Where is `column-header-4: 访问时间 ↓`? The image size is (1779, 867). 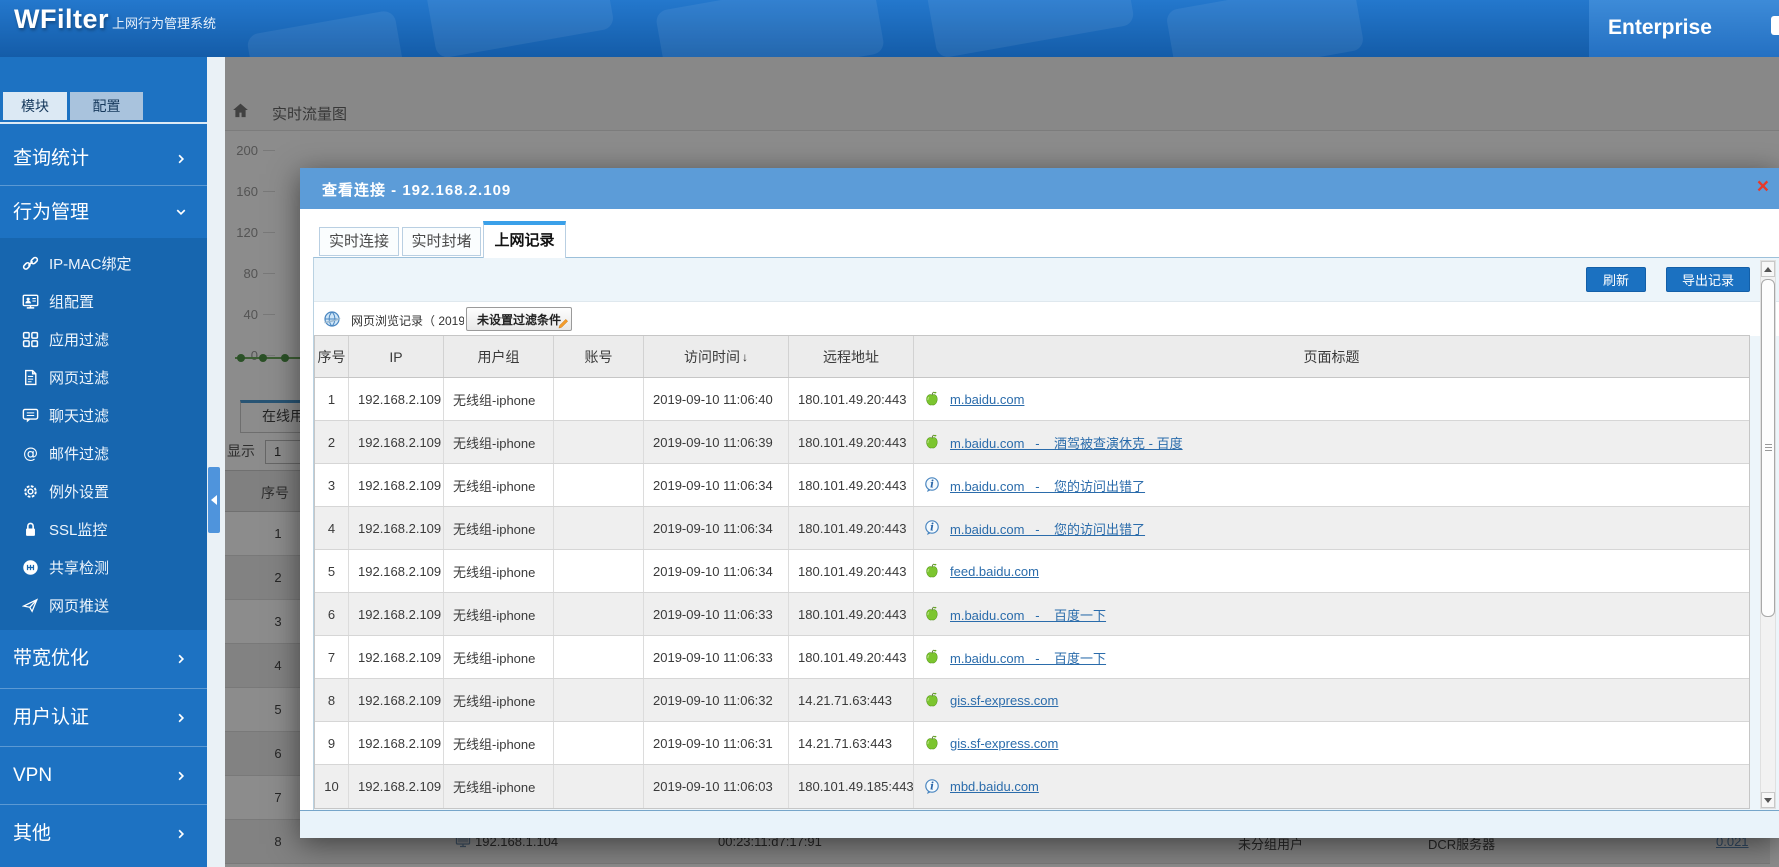
column-header-4: 访问时间 ↓ is located at coordinates (716, 356).